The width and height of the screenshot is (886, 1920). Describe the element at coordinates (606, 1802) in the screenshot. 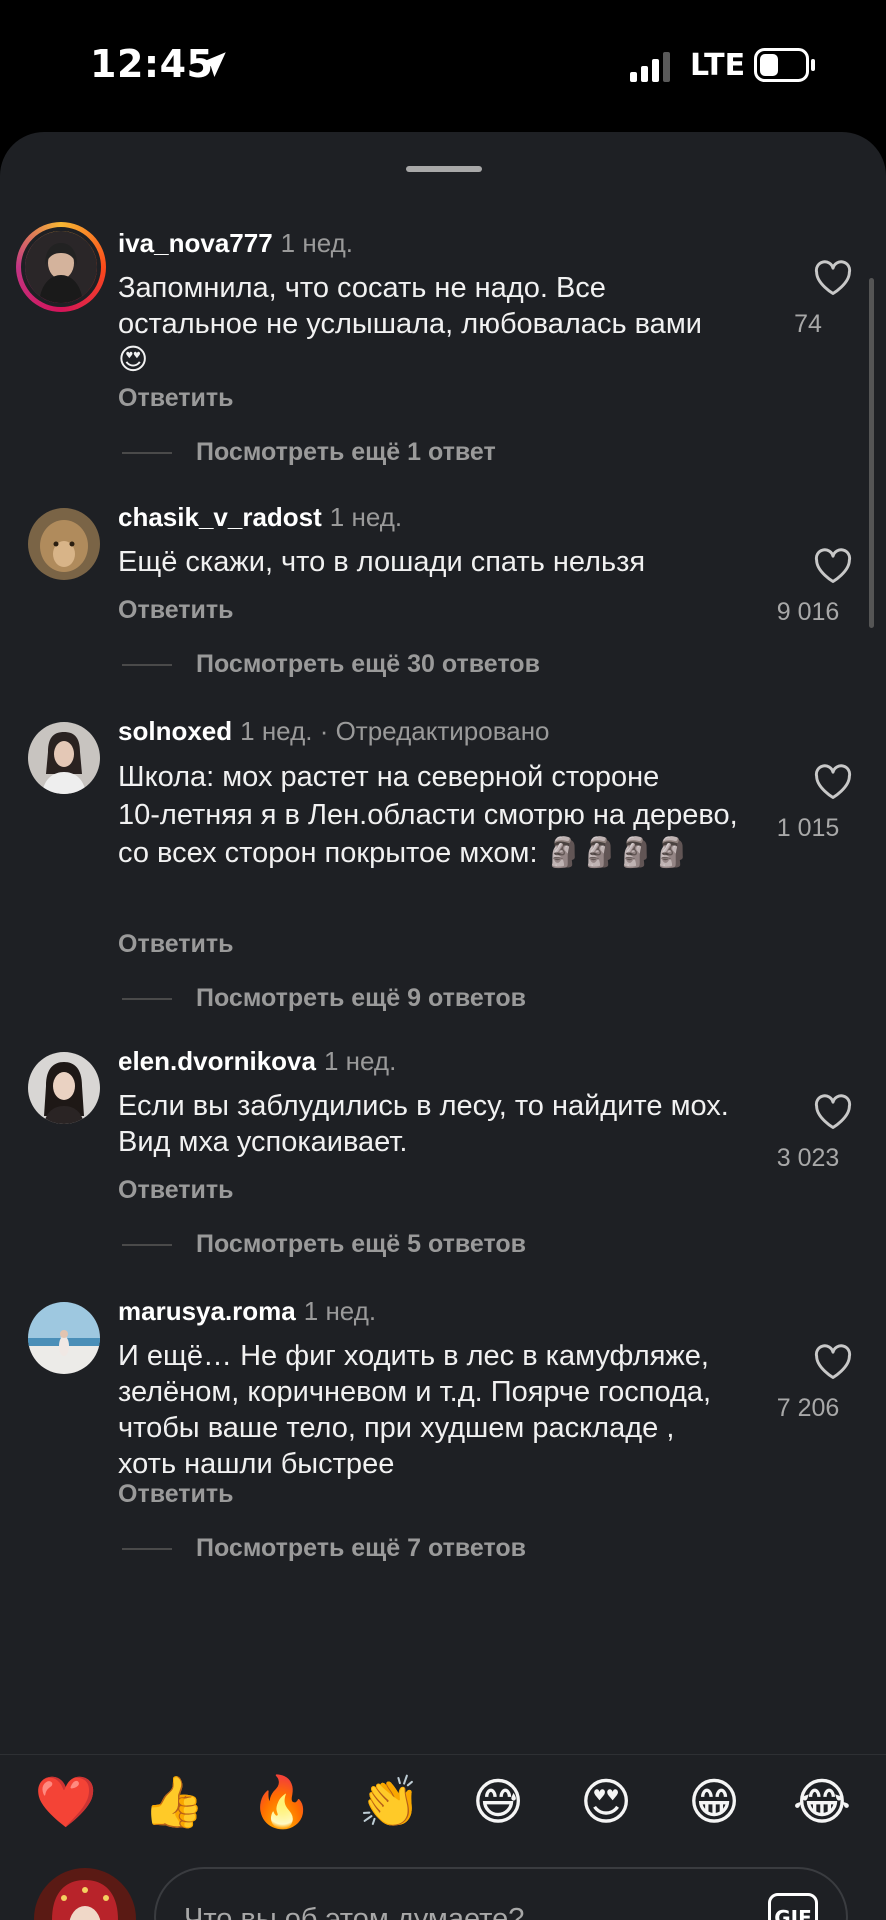

I see `reaction-heart-eyes: 😍` at that location.